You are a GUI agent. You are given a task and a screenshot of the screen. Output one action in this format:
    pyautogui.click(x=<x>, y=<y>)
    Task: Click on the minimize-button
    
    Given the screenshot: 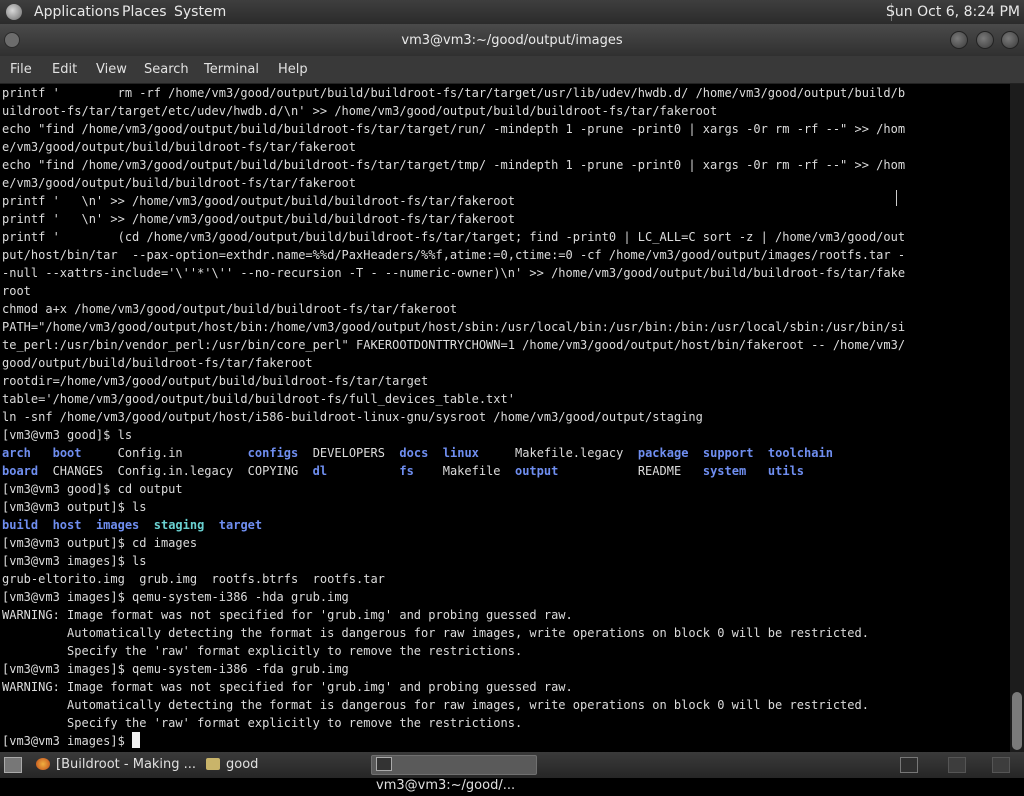 What is the action you would take?
    pyautogui.click(x=959, y=40)
    